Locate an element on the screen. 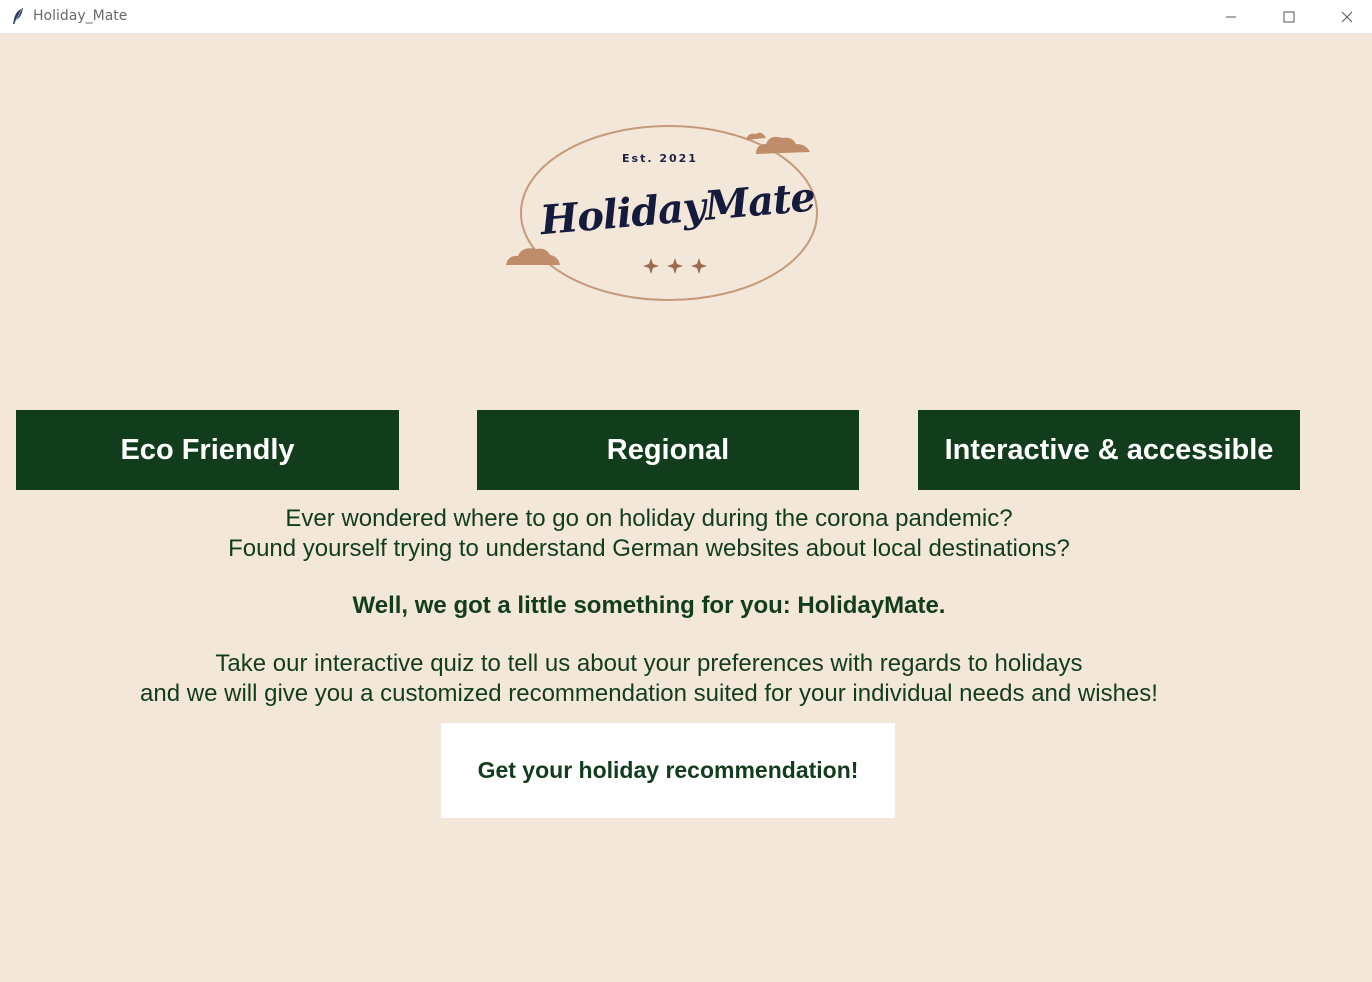  interactive-accessible-button: Interactive & accessible is located at coordinates (1109, 450).